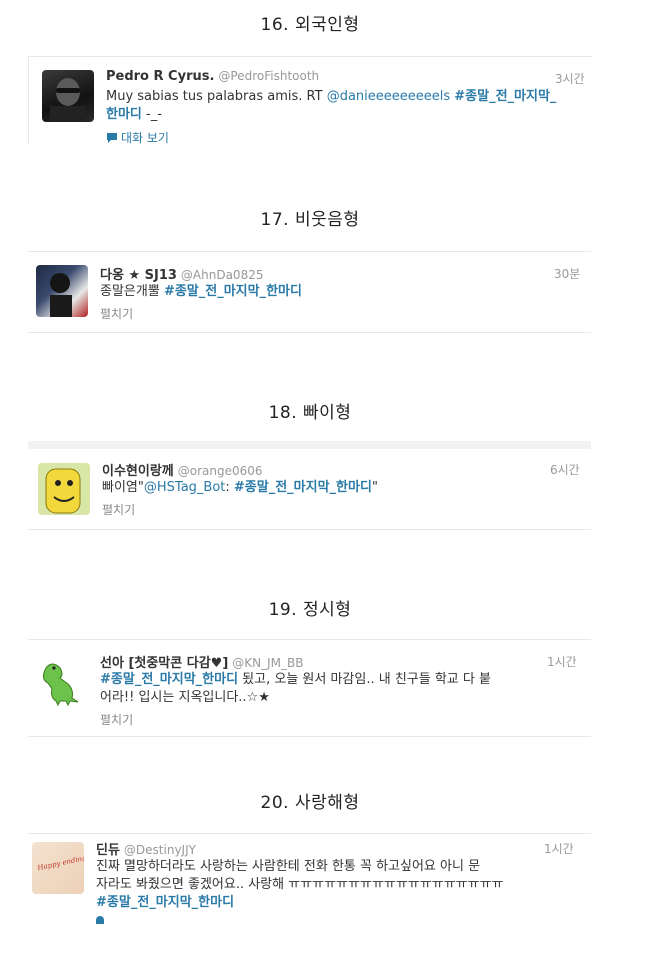 Image resolution: width=645 pixels, height=957 pixels. What do you see at coordinates (310, 610) in the screenshot?
I see `section-title-19: 19. 정시형` at bounding box center [310, 610].